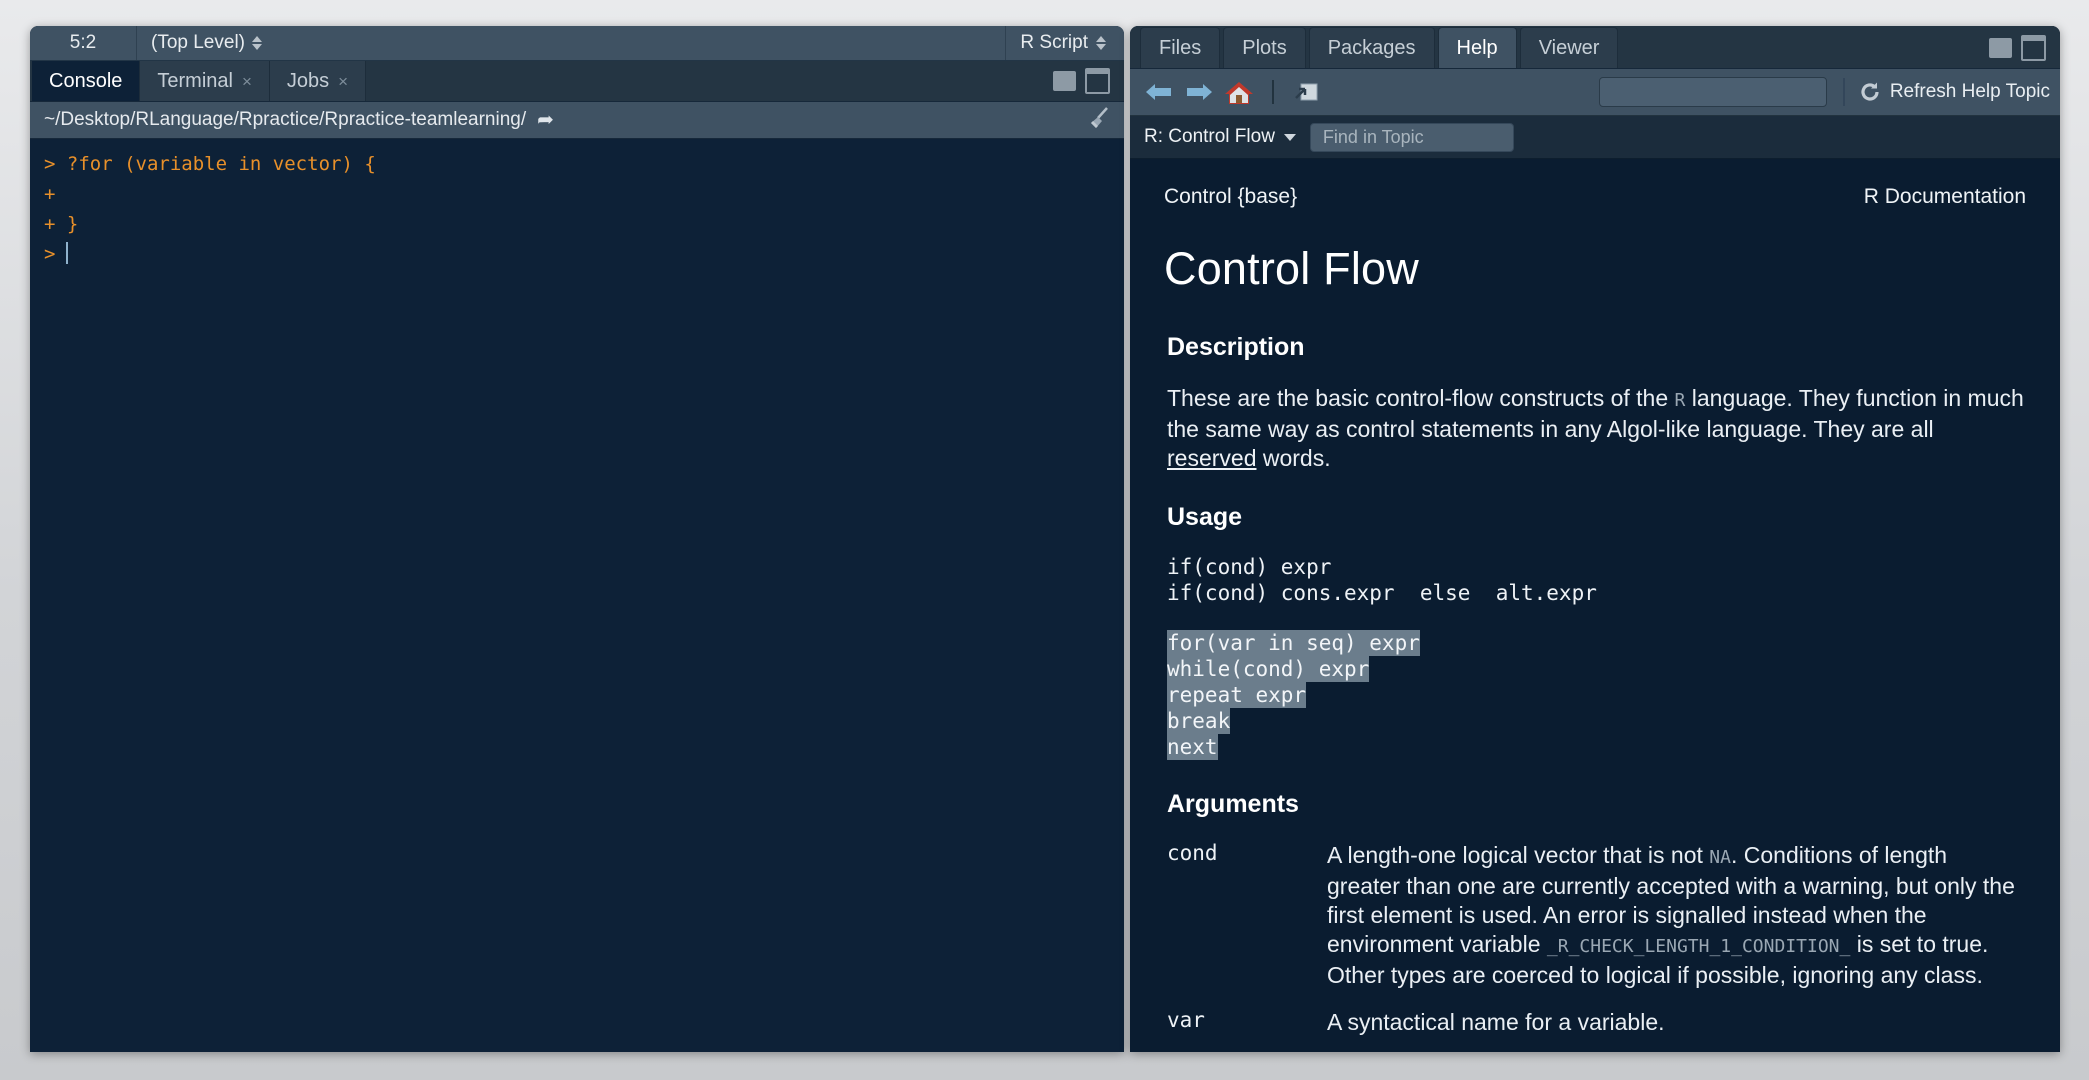  Describe the element at coordinates (1596, 721) in the screenshot. I see `usage-highlighted-line: break` at that location.